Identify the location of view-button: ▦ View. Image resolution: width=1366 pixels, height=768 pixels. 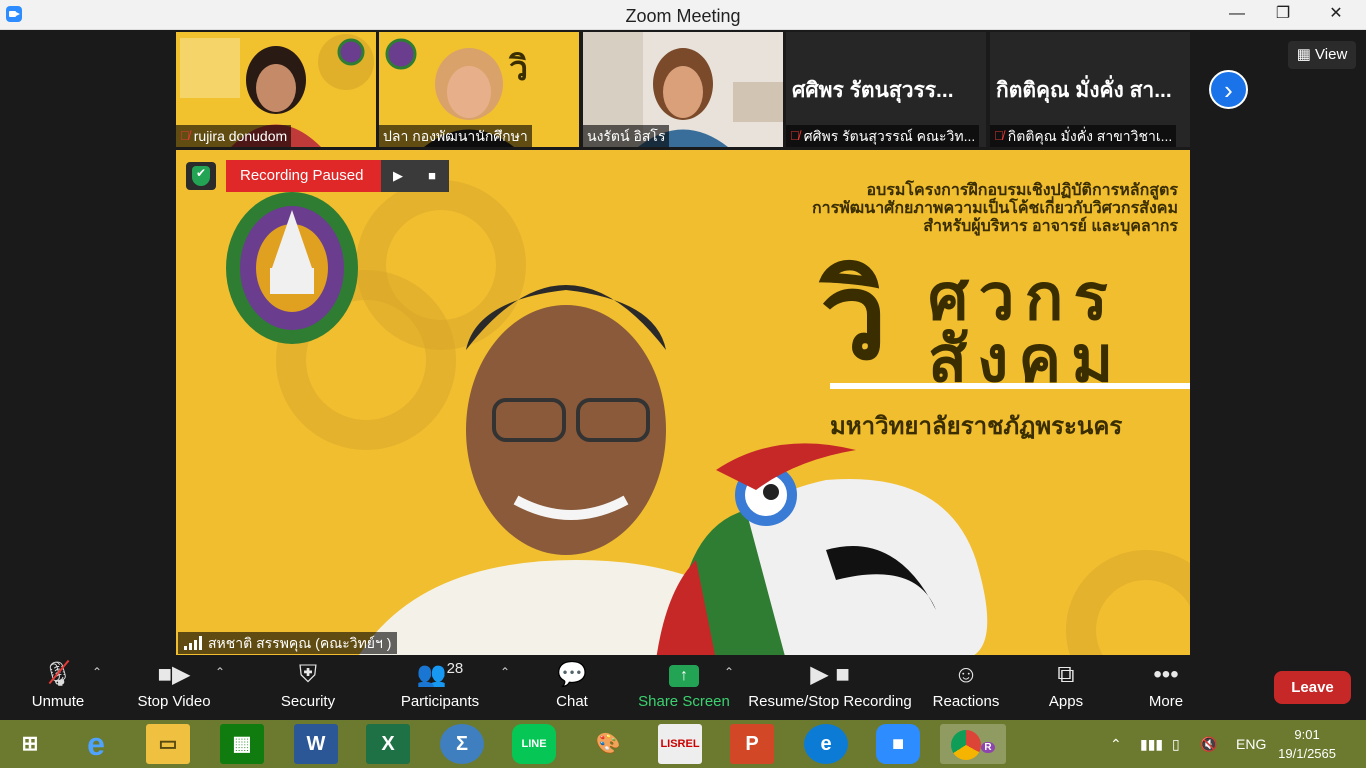
(1322, 55).